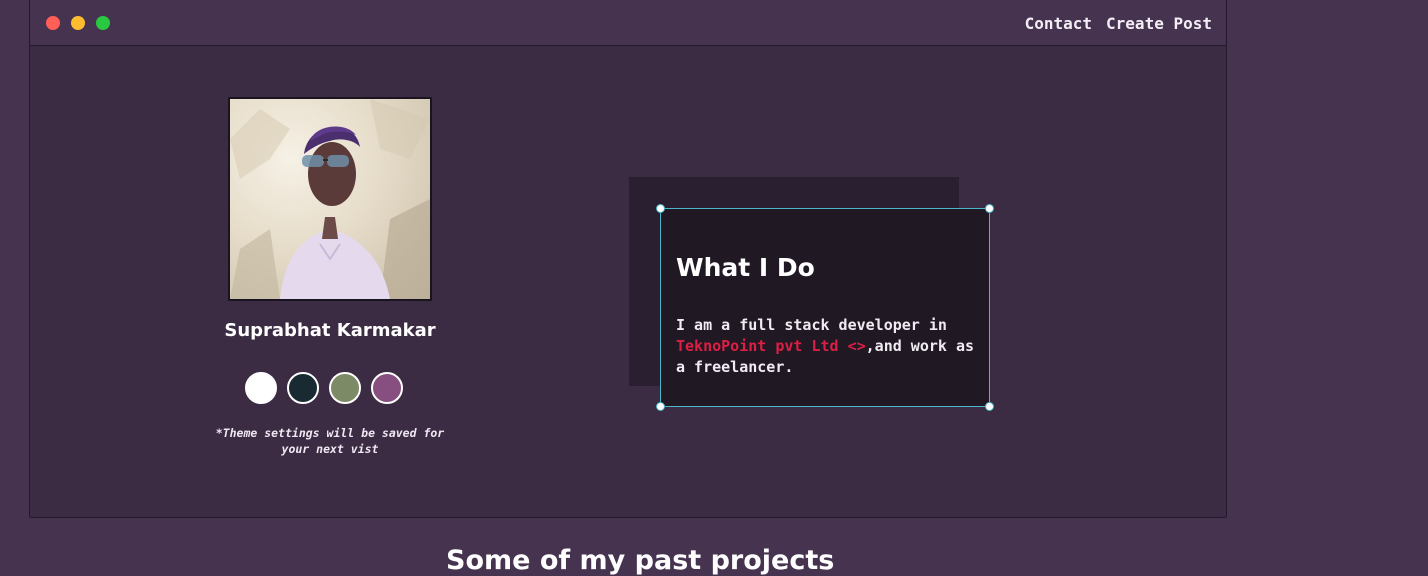  Describe the element at coordinates (989, 406) in the screenshot. I see `resize-handle-bottom-right` at that location.